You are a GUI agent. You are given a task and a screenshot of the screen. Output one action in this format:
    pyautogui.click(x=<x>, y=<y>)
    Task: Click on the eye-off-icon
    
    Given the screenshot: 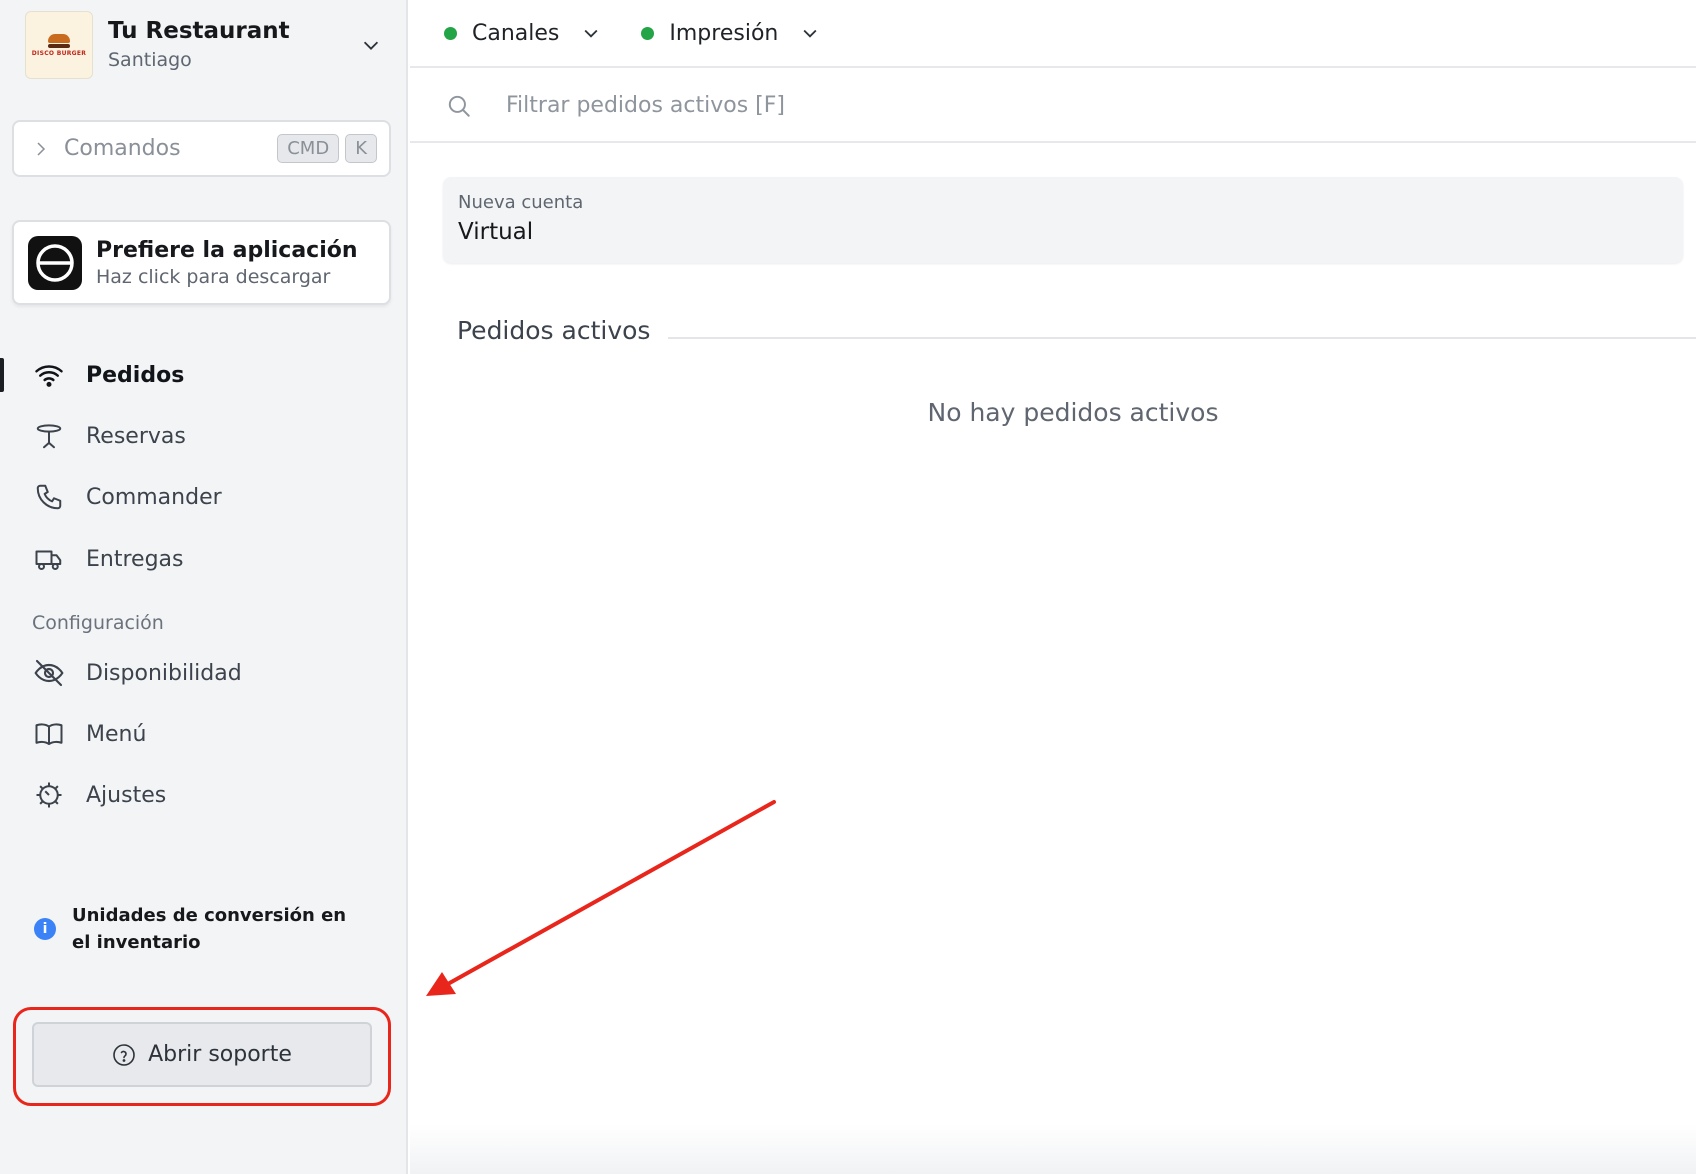 What is the action you would take?
    pyautogui.click(x=49, y=673)
    